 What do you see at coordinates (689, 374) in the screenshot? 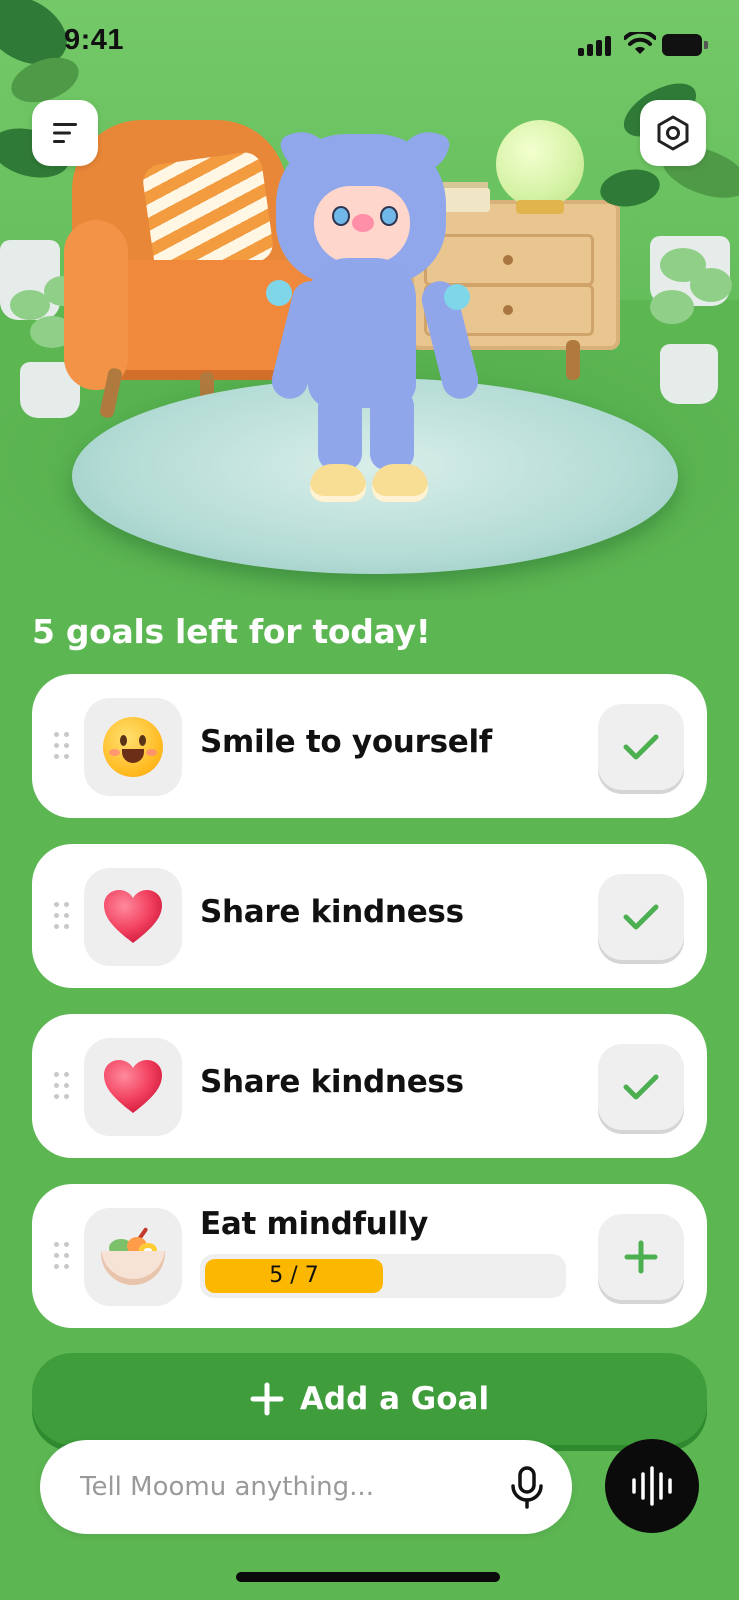
I see `plant-pot` at bounding box center [689, 374].